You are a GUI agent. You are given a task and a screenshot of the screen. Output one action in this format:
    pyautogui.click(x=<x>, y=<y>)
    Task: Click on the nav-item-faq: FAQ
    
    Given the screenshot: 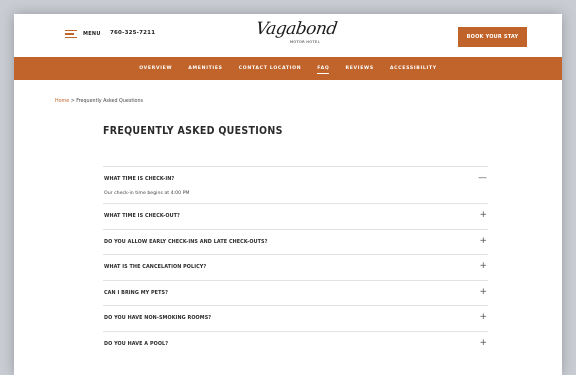 What is the action you would take?
    pyautogui.click(x=323, y=70)
    